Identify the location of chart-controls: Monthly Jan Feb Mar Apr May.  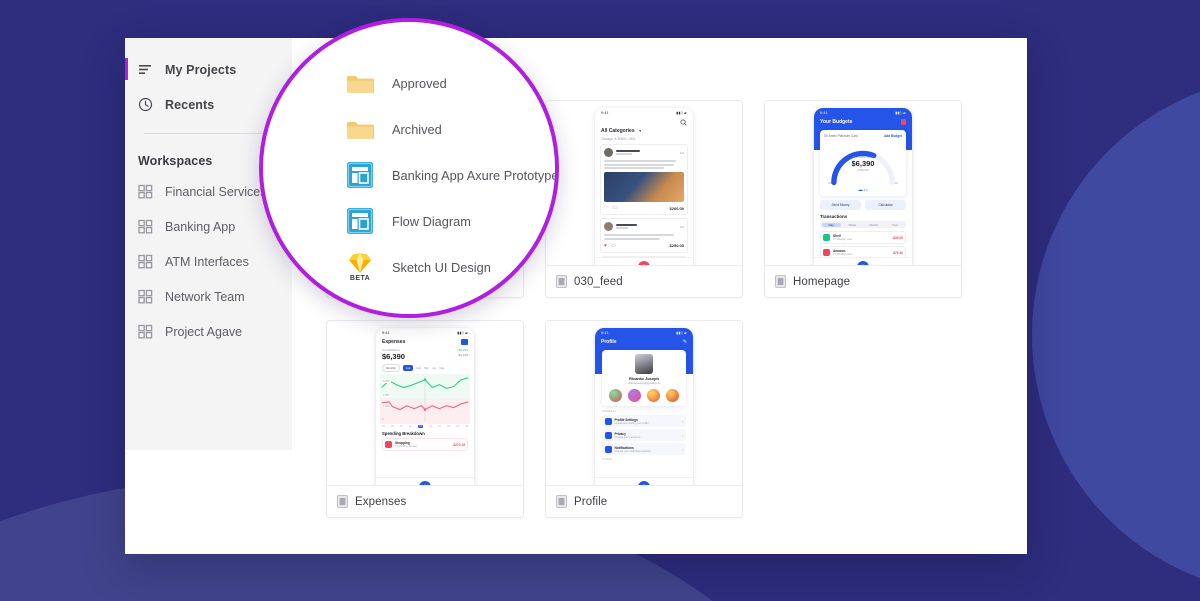
(425, 366).